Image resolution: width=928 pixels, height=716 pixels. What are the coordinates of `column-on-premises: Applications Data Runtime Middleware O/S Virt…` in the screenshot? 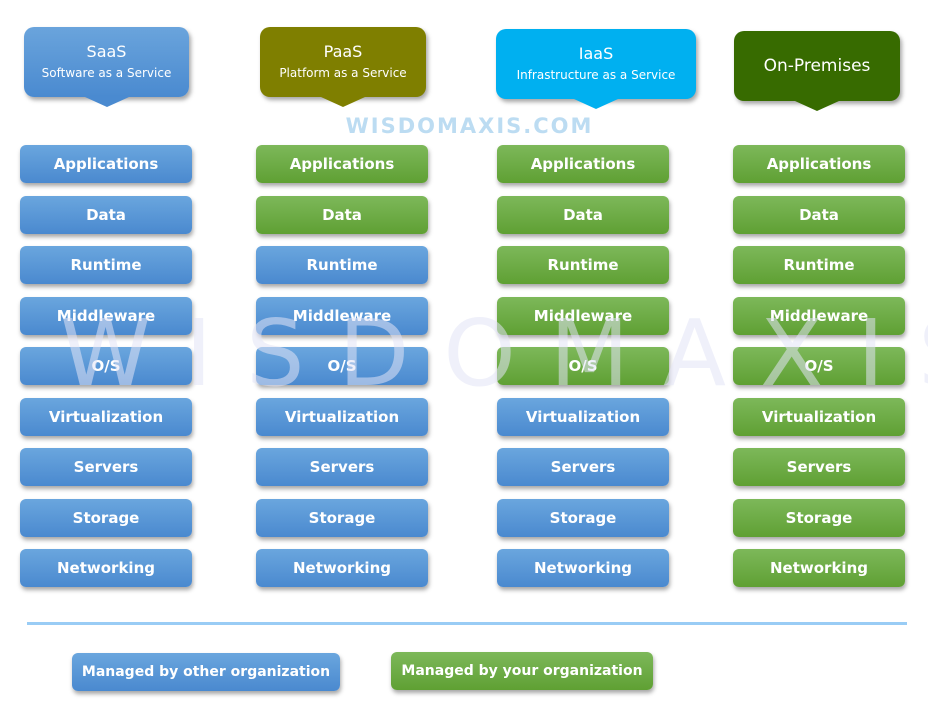 It's located at (819, 372).